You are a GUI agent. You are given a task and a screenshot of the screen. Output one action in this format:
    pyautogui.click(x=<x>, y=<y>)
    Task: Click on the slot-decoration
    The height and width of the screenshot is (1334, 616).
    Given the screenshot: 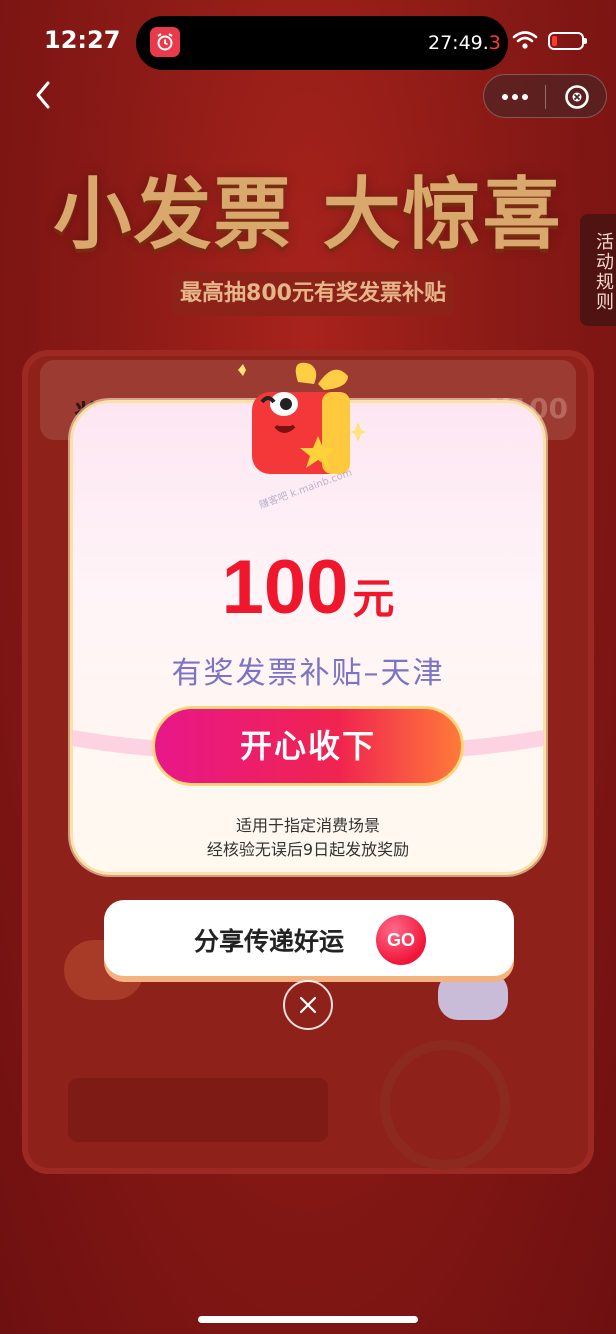 What is the action you would take?
    pyautogui.click(x=198, y=1110)
    